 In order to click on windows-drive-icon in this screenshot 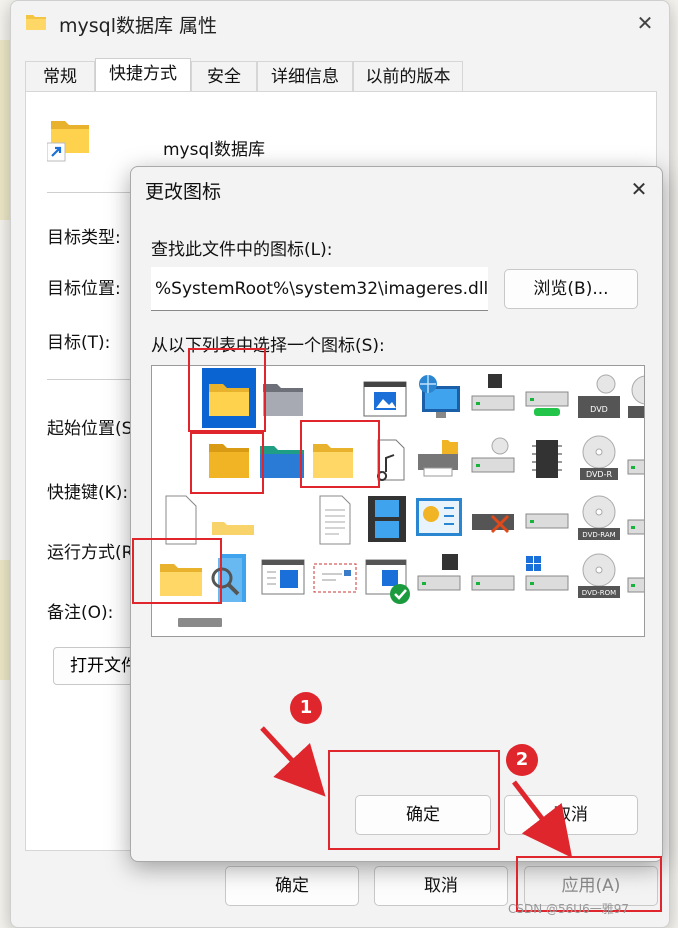, I will do `click(547, 573)`.